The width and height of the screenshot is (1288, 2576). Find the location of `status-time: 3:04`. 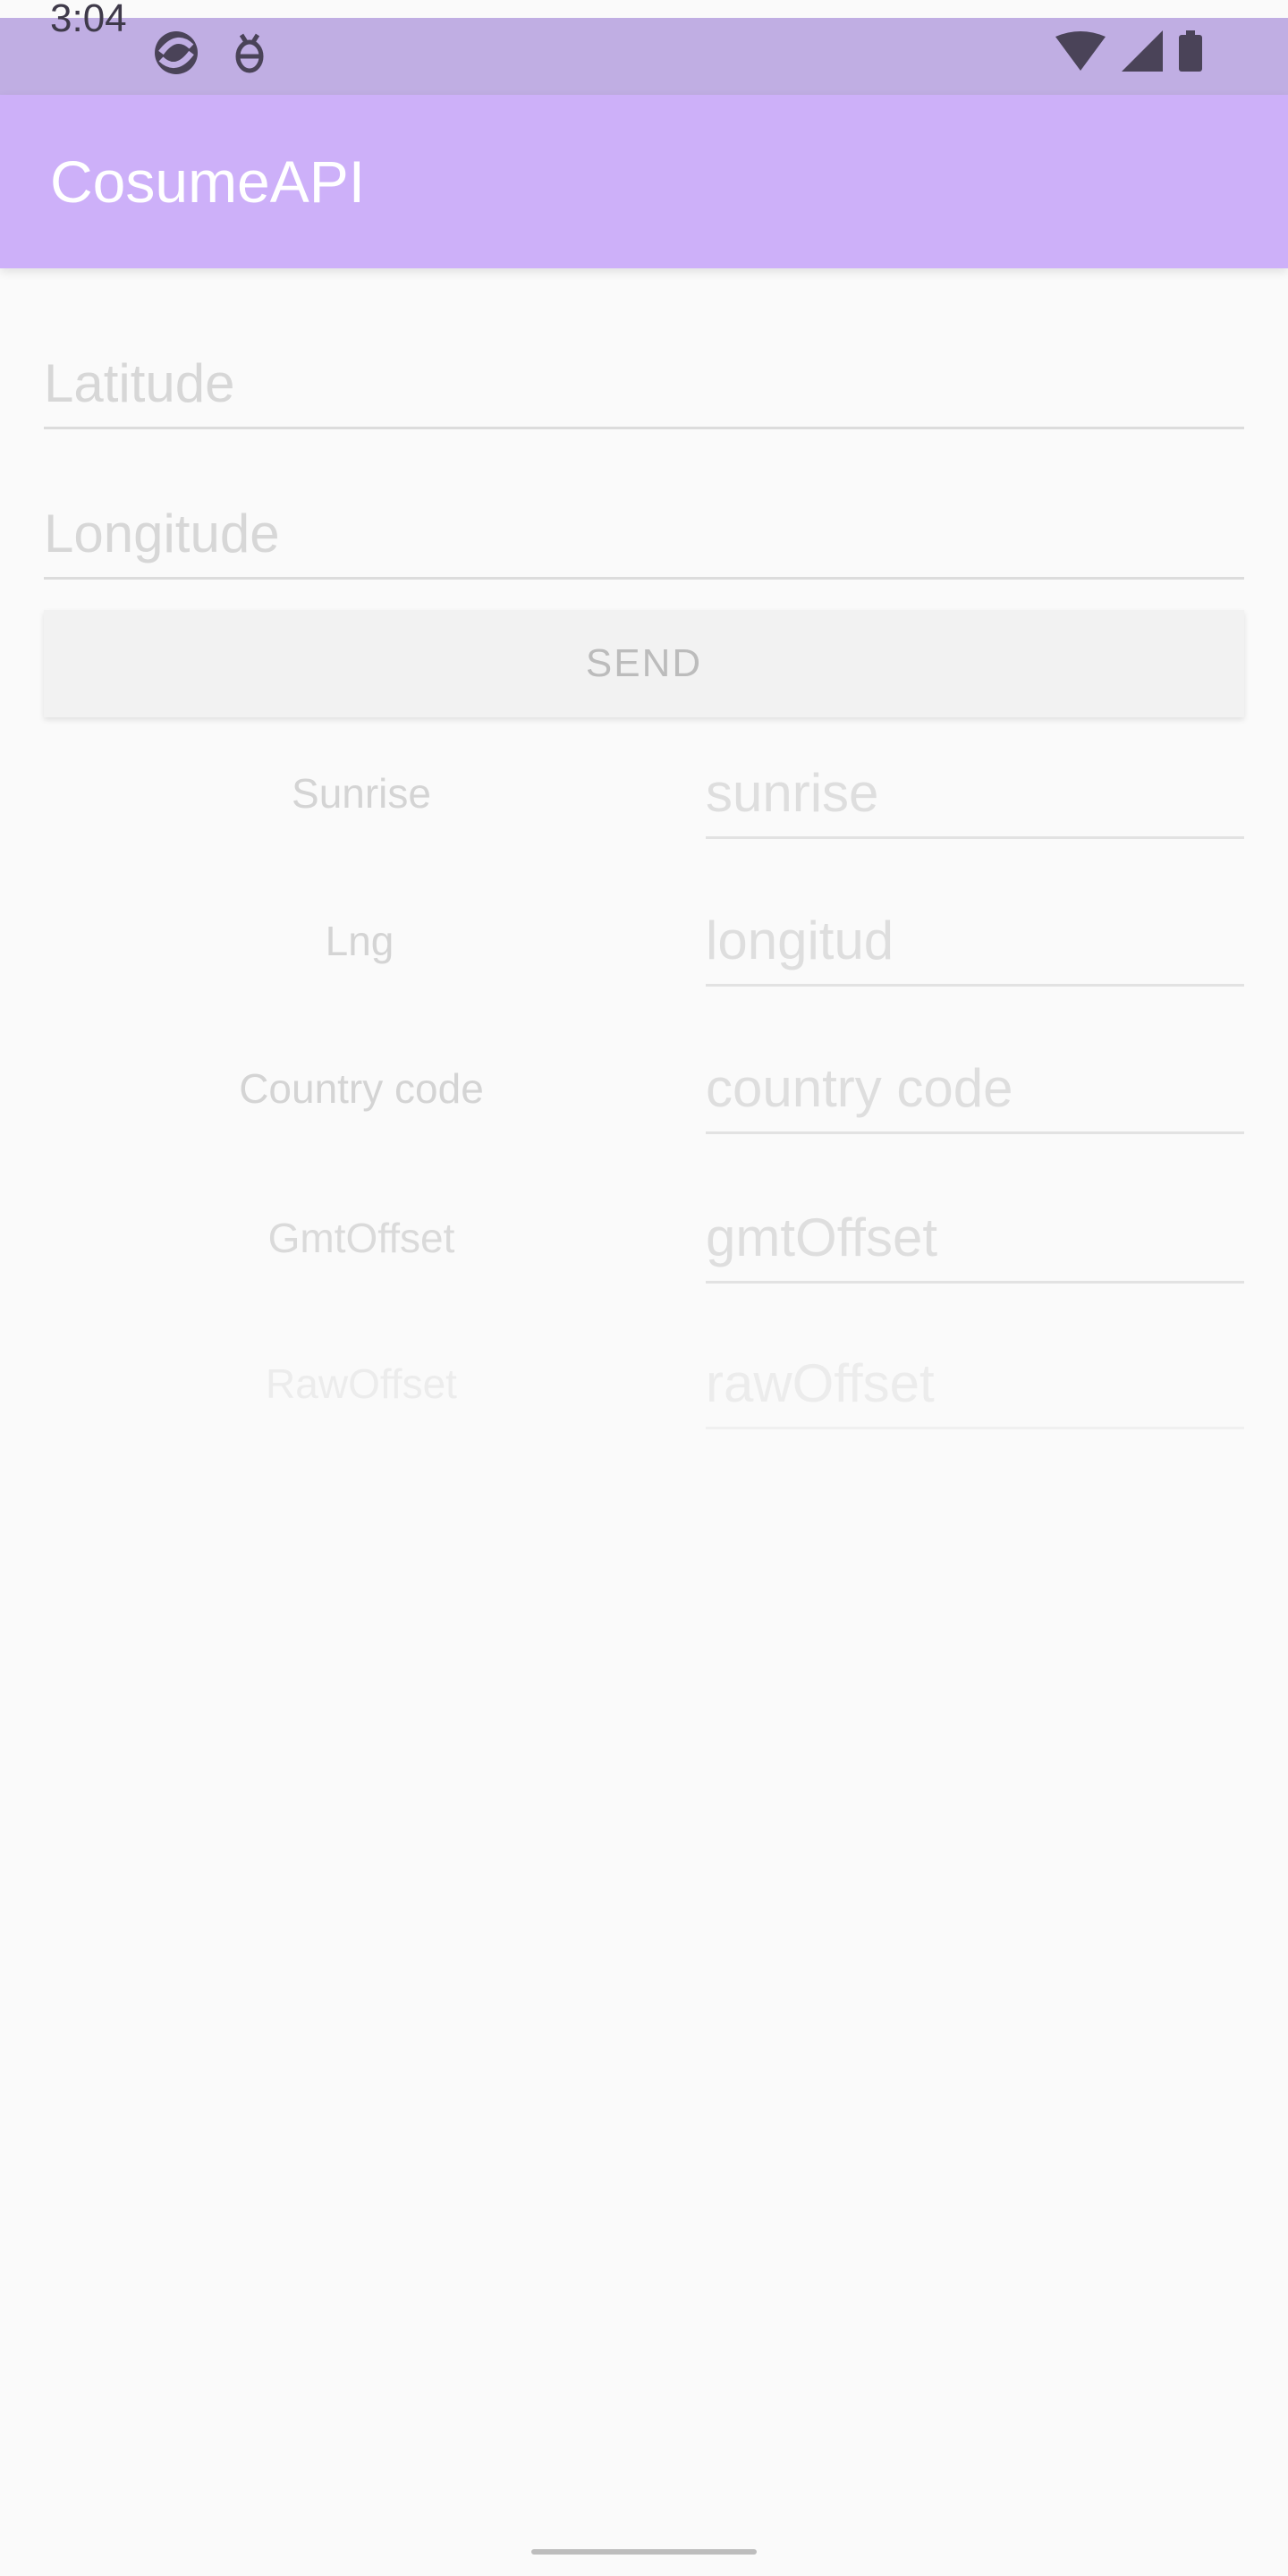

status-time: 3:04 is located at coordinates (88, 20).